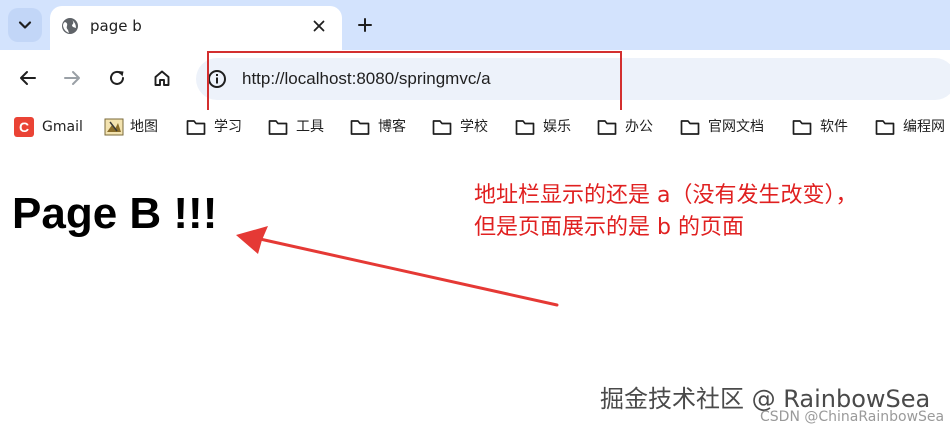 This screenshot has height=432, width=950. Describe the element at coordinates (639, 127) in the screenshot. I see `bookmark-label: 办公` at that location.